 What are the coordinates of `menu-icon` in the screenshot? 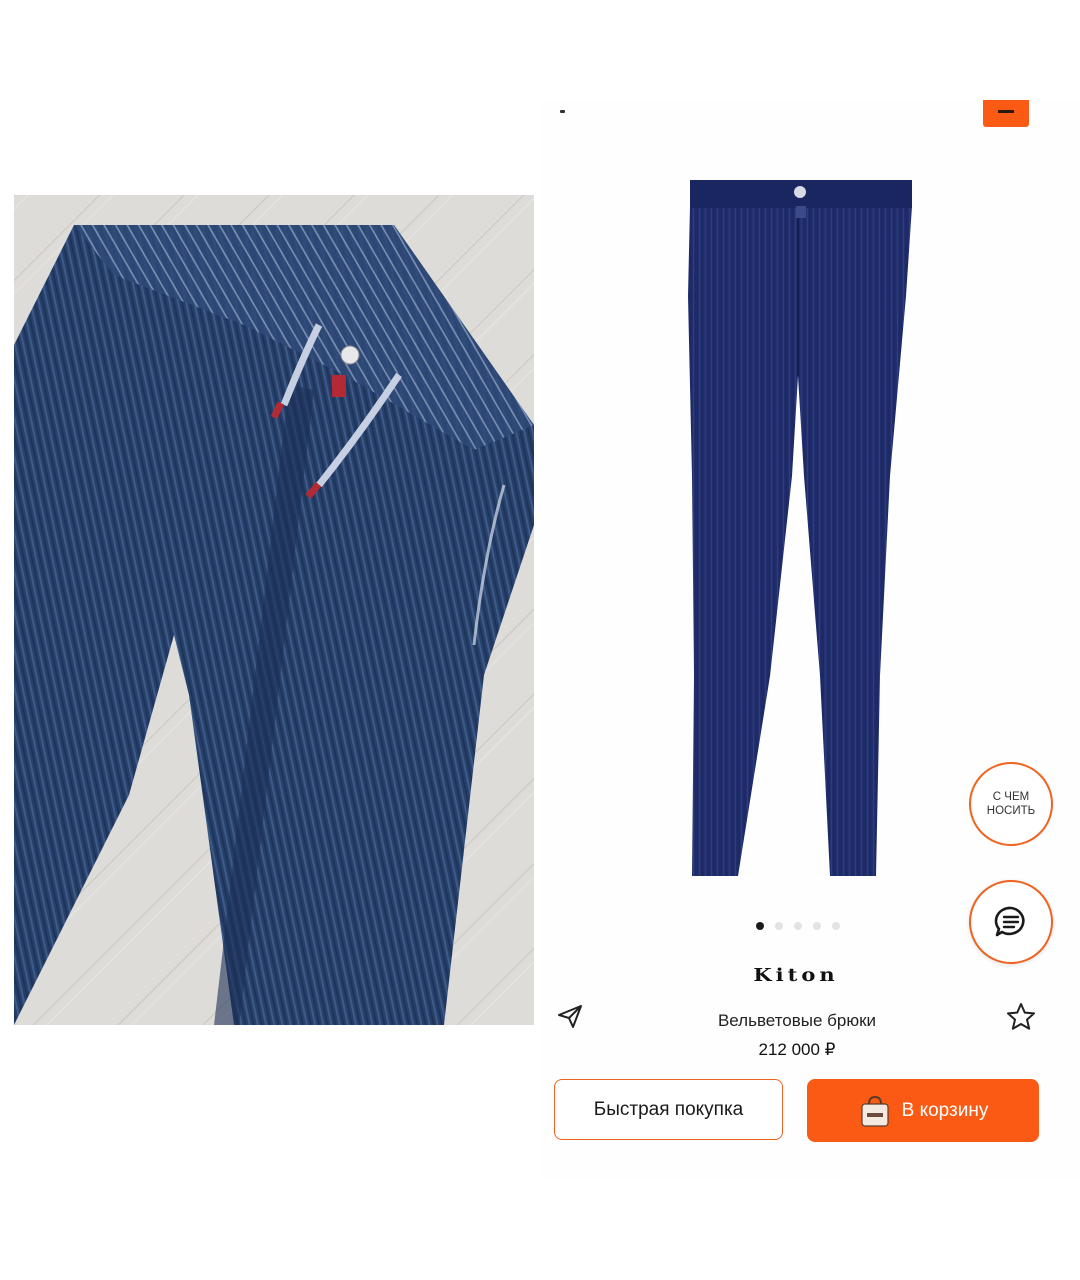 It's located at (1006, 111).